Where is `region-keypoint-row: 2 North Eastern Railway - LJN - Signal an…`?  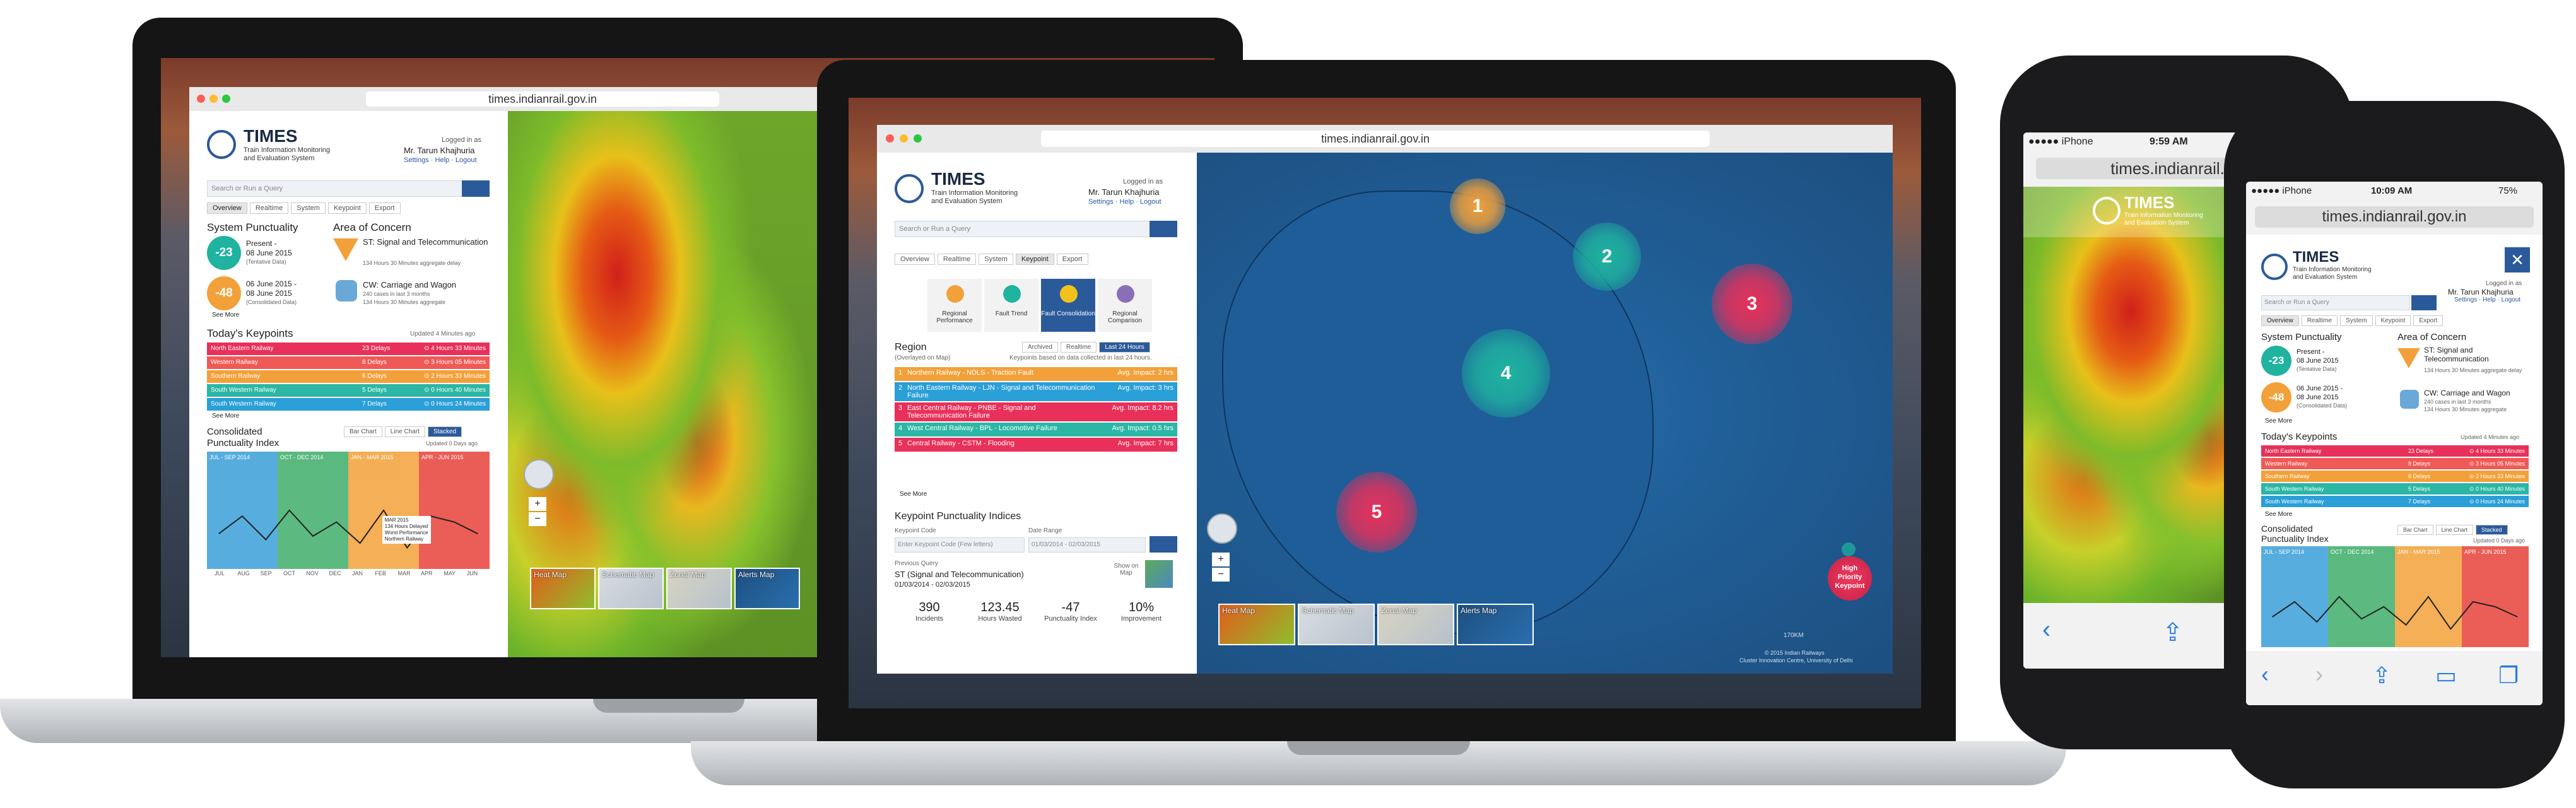 region-keypoint-row: 2 North Eastern Railway - LJN - Signal an… is located at coordinates (1036, 391).